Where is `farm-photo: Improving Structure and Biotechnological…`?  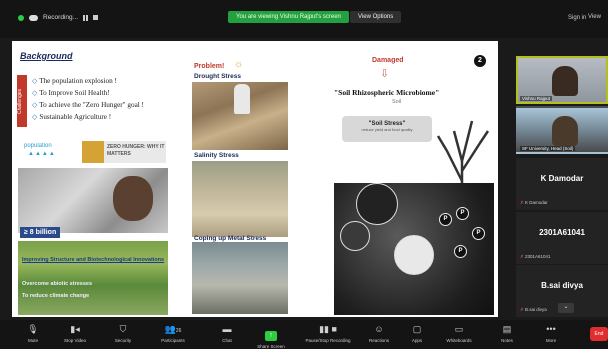 farm-photo: Improving Structure and Biotechnological… is located at coordinates (93, 278).